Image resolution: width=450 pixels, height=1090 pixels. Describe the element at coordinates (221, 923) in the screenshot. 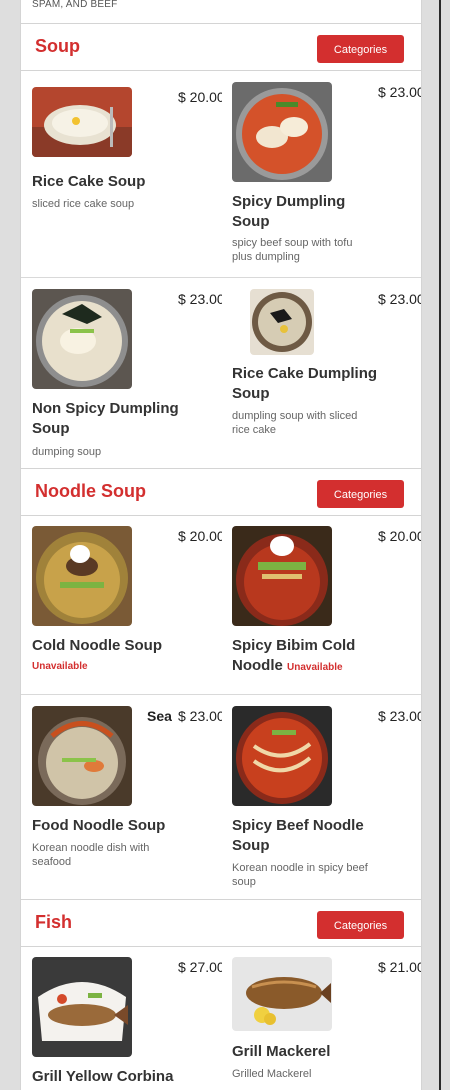

I see `section-header-fish: Fish Categories` at that location.